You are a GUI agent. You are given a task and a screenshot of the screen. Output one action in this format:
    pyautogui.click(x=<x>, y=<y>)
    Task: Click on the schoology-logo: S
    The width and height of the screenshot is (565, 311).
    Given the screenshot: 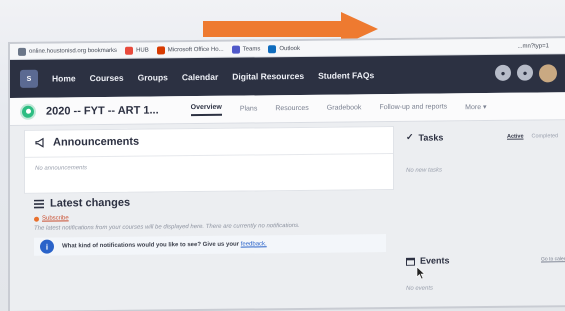 What is the action you would take?
    pyautogui.click(x=29, y=78)
    